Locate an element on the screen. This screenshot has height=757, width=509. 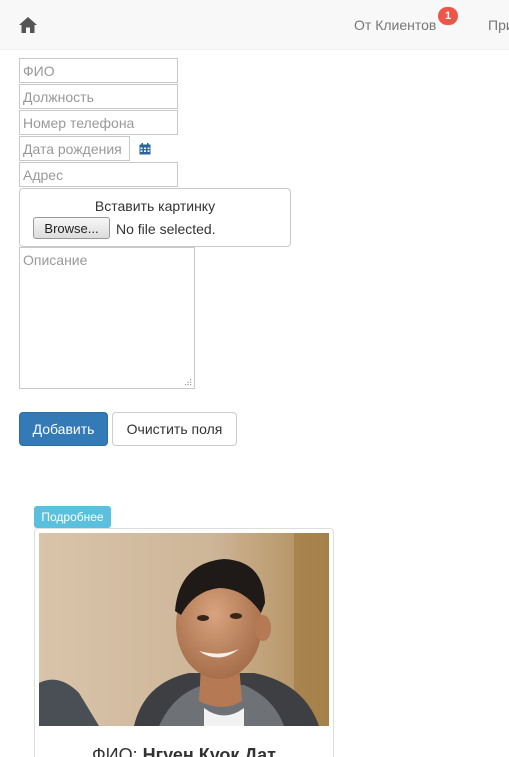
employee-photo is located at coordinates (184, 629).